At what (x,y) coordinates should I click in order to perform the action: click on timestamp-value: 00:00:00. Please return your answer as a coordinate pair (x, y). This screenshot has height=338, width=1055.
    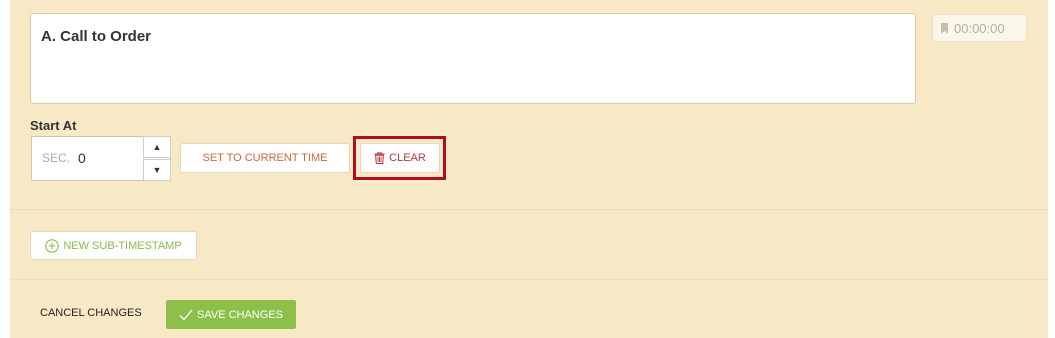
    Looking at the image, I should click on (979, 28).